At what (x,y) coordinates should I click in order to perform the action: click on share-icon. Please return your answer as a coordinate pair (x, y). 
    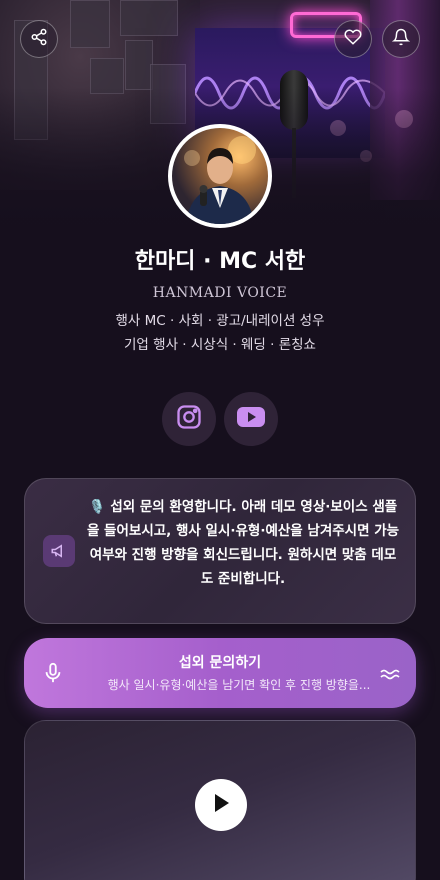
    Looking at the image, I should click on (39, 39).